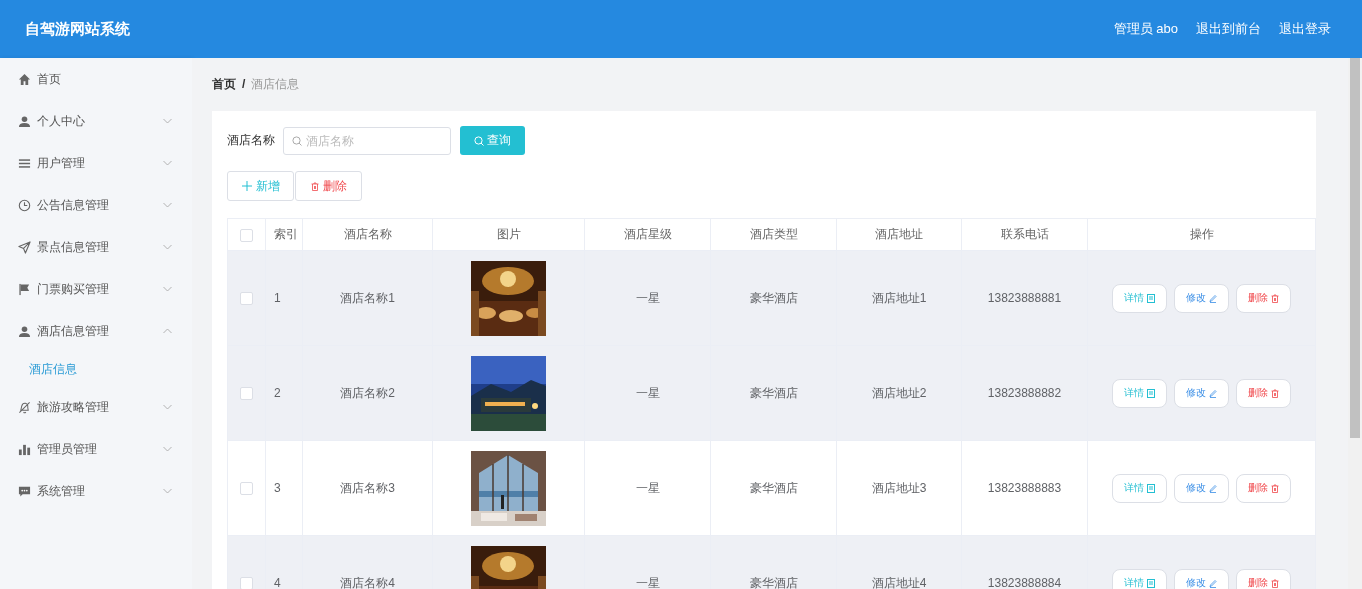 The width and height of the screenshot is (1362, 589). I want to click on table-cell: 酒店名称2, so click(367, 393).